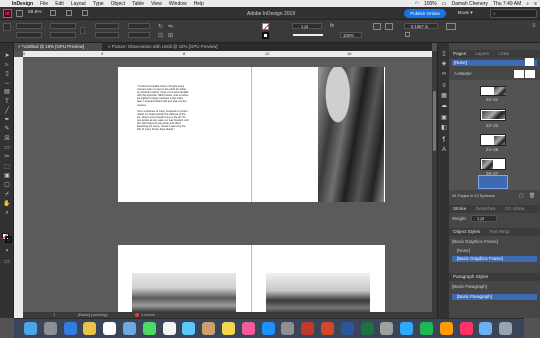  What do you see at coordinates (307, 26) in the screenshot?
I see `stroke-weight-field: 1 pt` at bounding box center [307, 26].